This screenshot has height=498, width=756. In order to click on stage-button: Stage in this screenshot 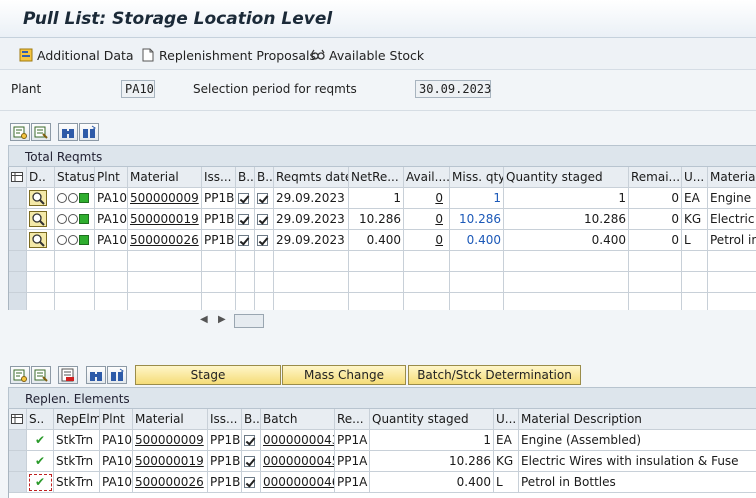, I will do `click(208, 375)`.